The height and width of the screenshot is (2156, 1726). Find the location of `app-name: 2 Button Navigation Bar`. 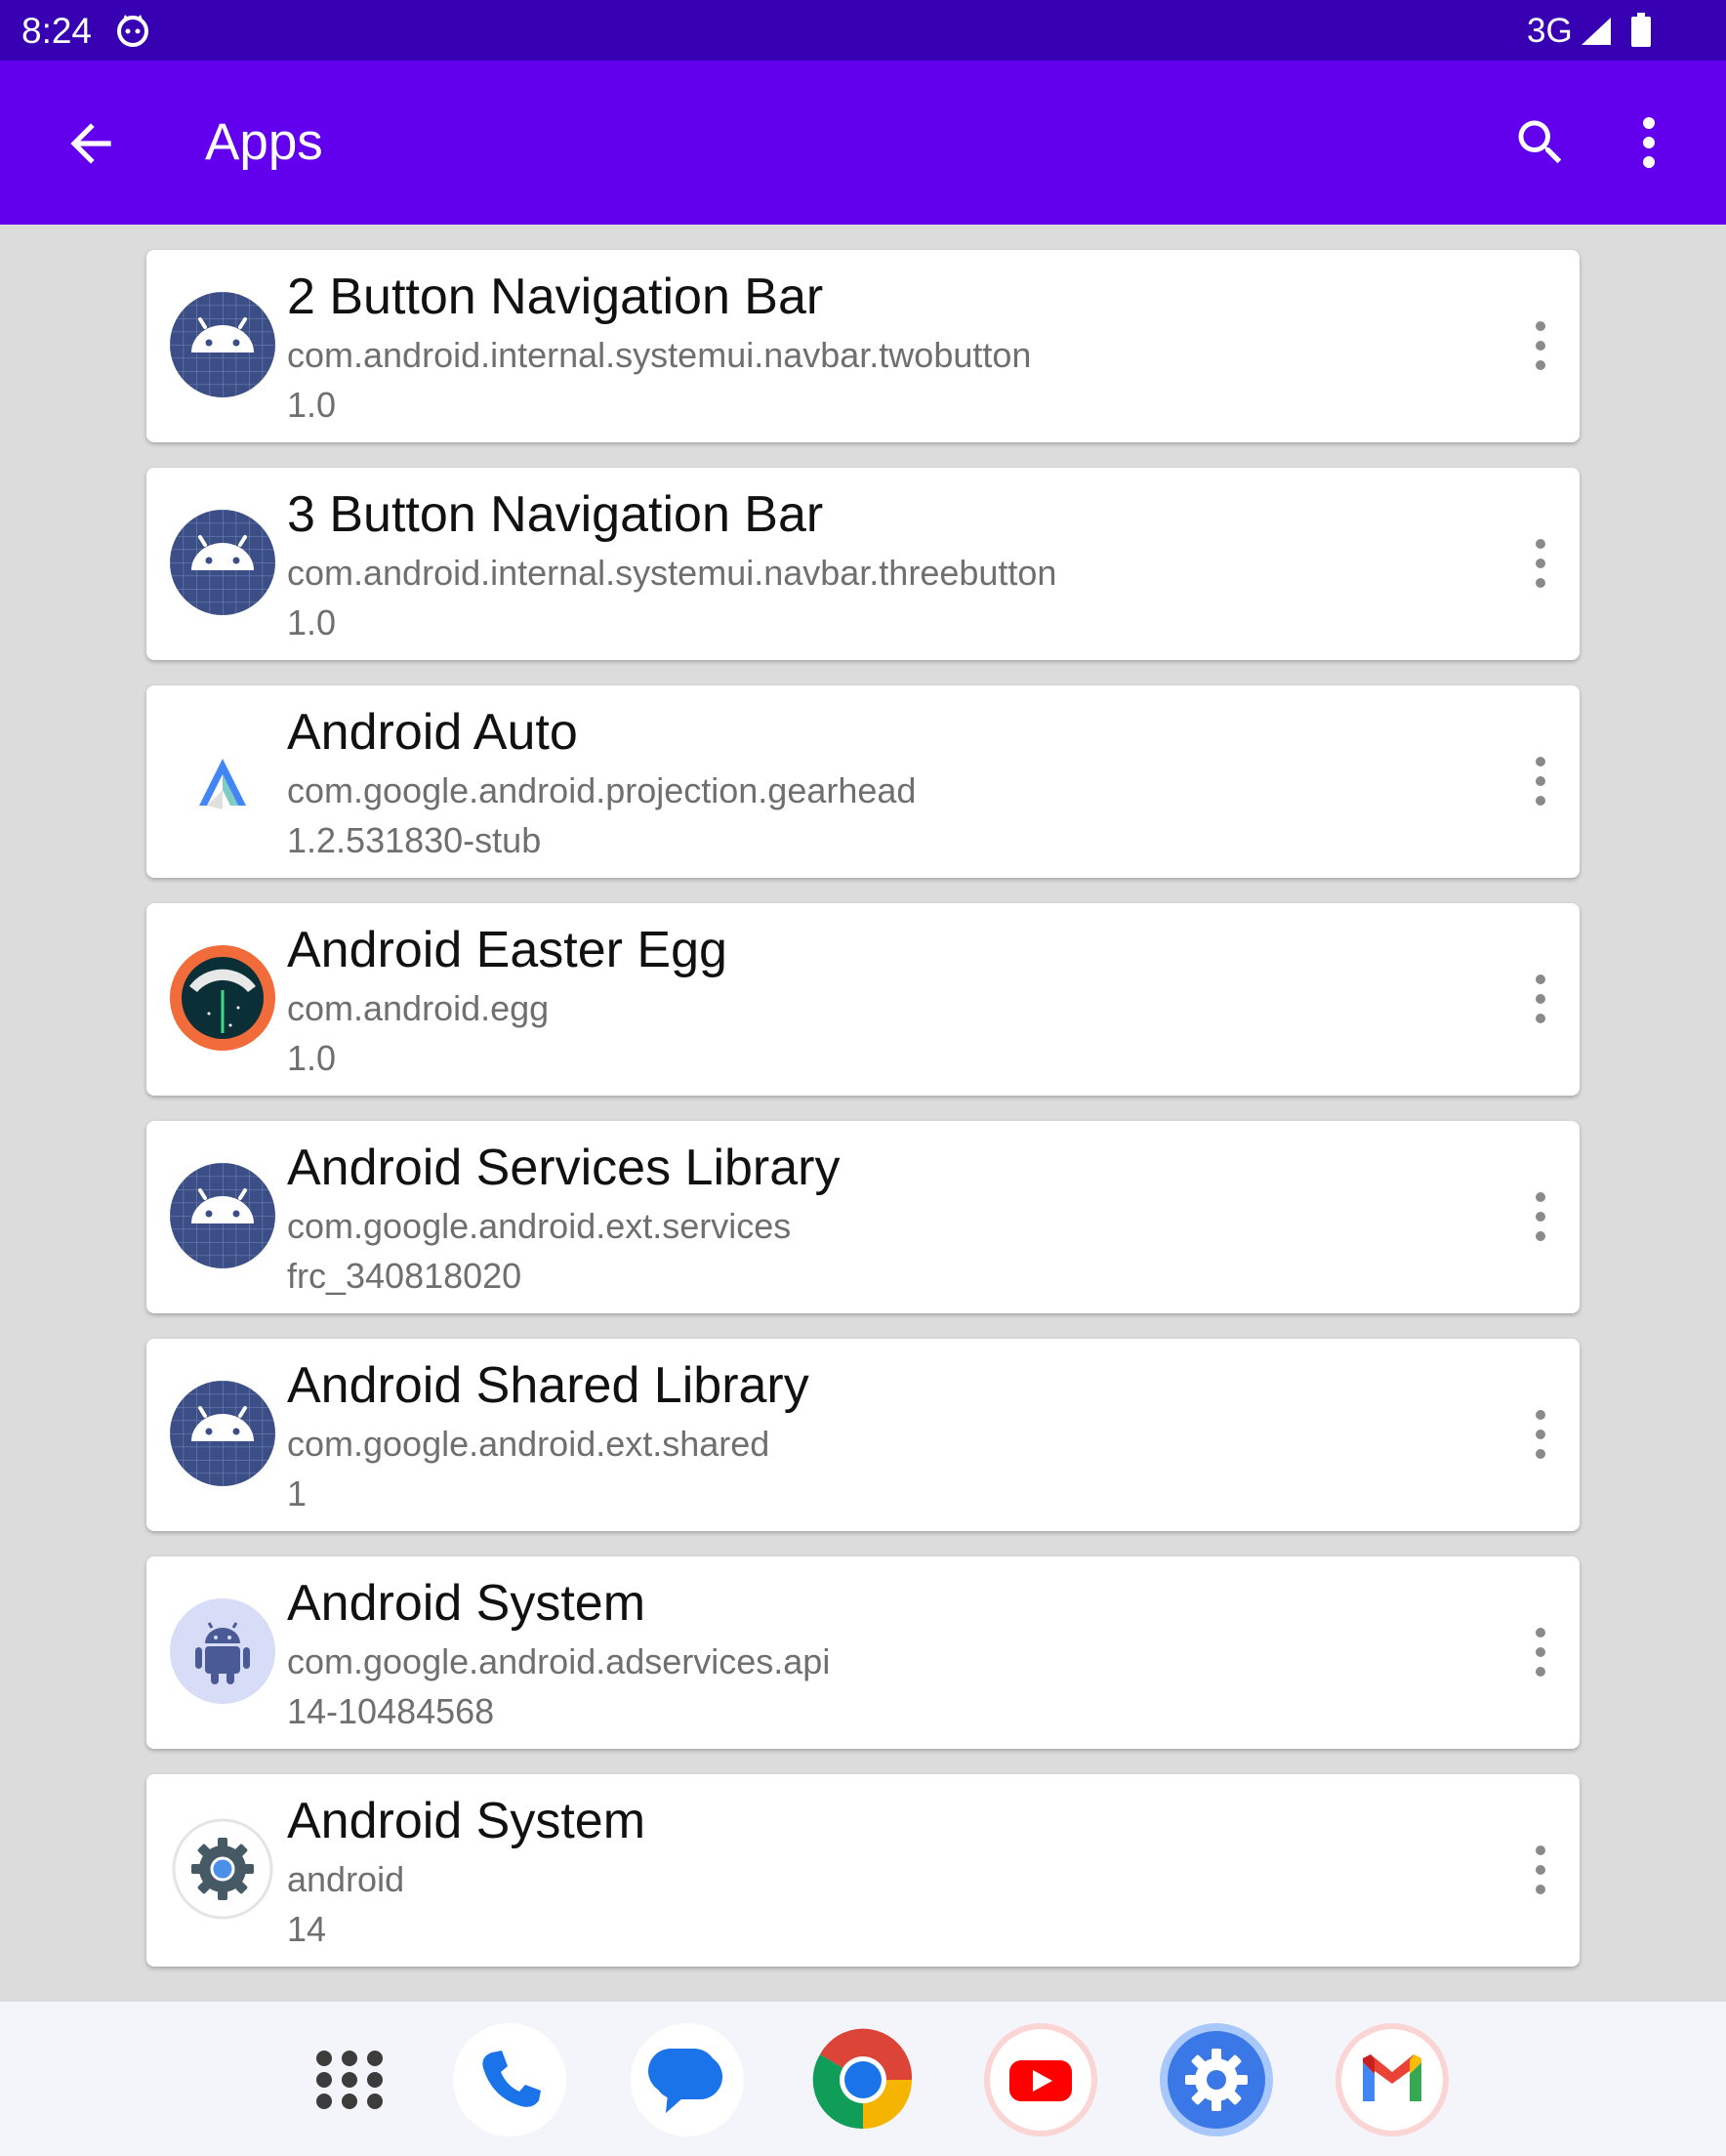

app-name: 2 Button Navigation Bar is located at coordinates (555, 297).